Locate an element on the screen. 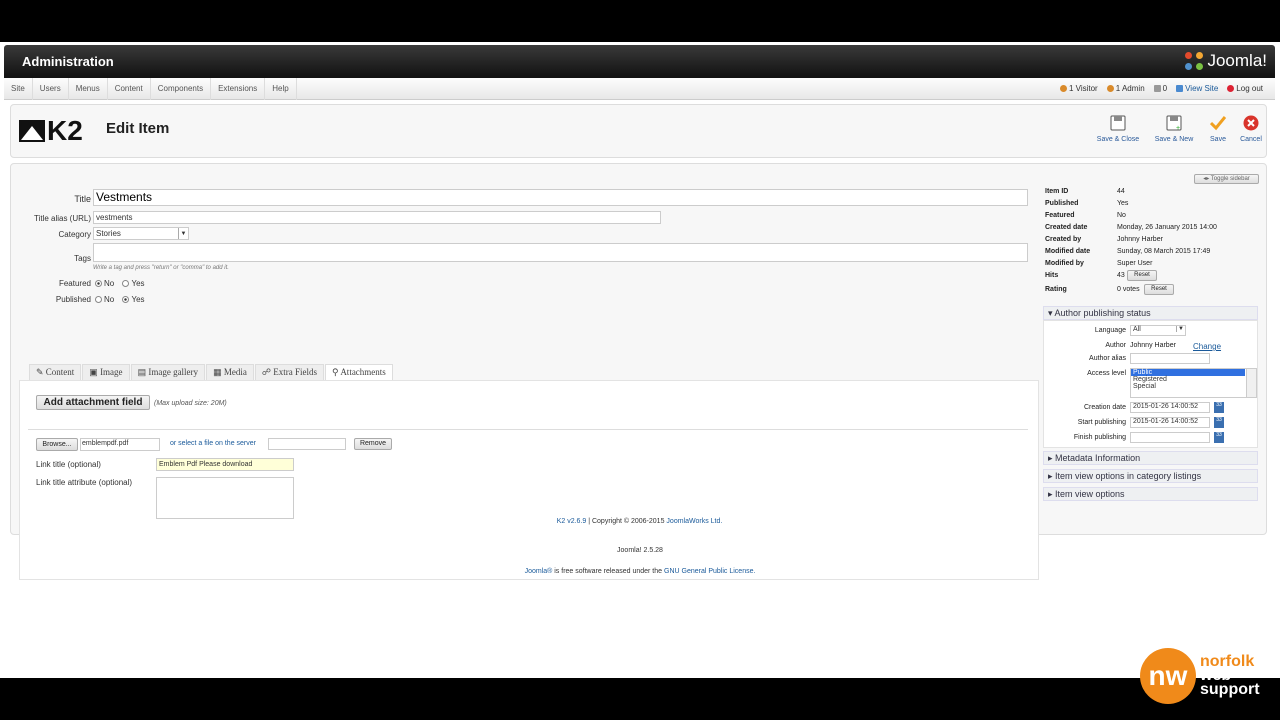  title-input: Vestments is located at coordinates (560, 197).